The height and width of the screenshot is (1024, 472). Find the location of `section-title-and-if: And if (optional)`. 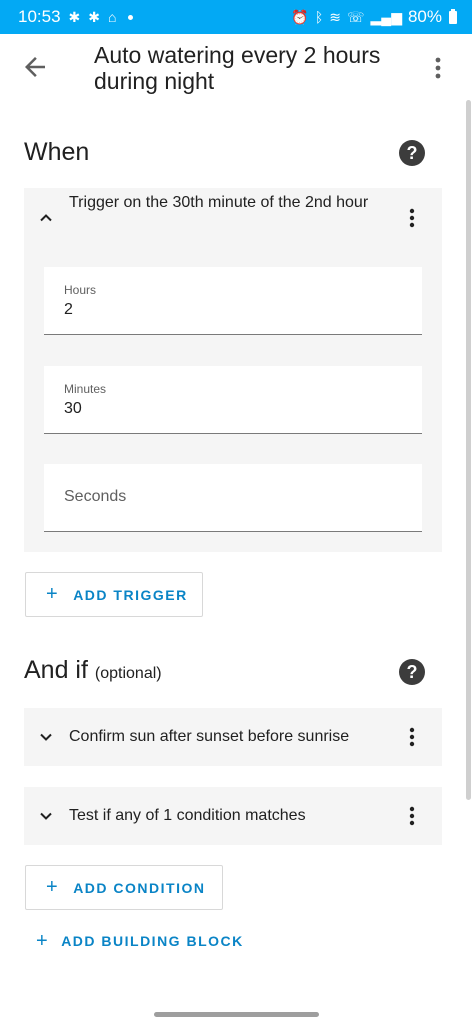

section-title-and-if: And if (optional) is located at coordinates (93, 670).